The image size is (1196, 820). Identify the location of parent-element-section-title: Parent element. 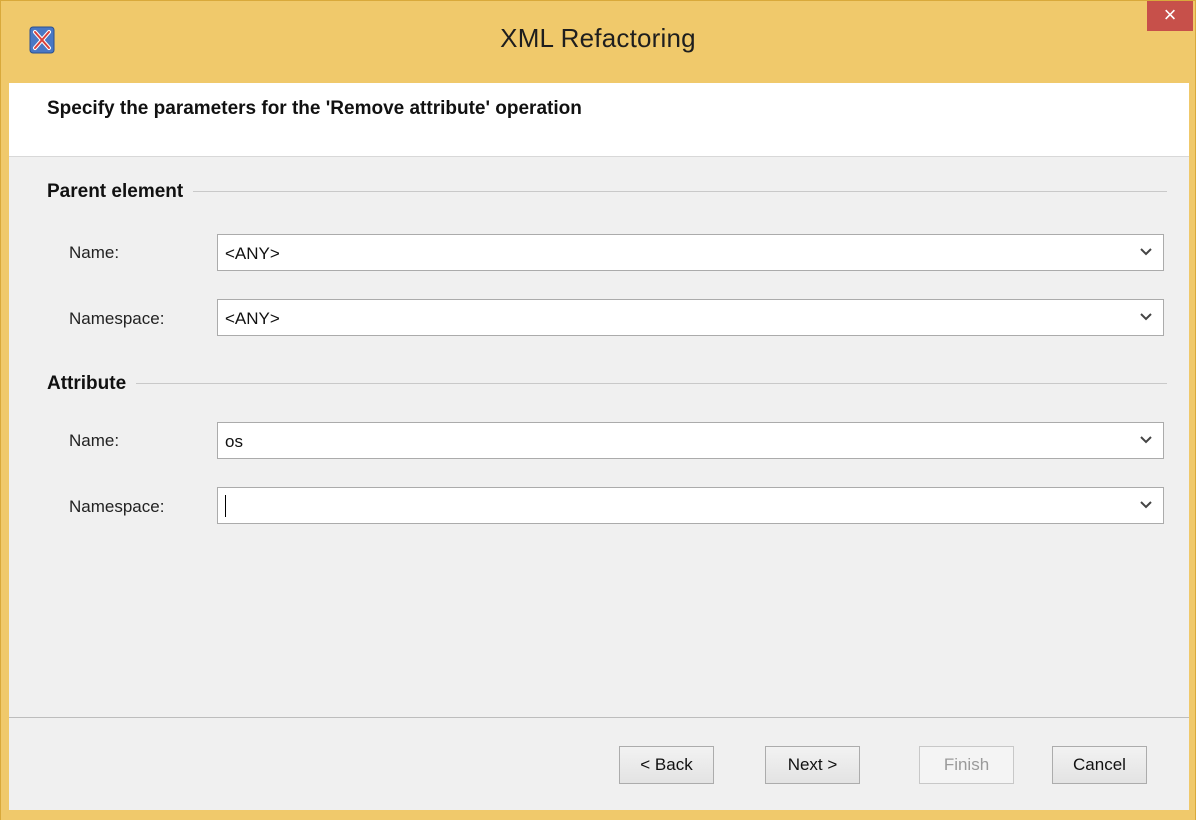
(120, 192).